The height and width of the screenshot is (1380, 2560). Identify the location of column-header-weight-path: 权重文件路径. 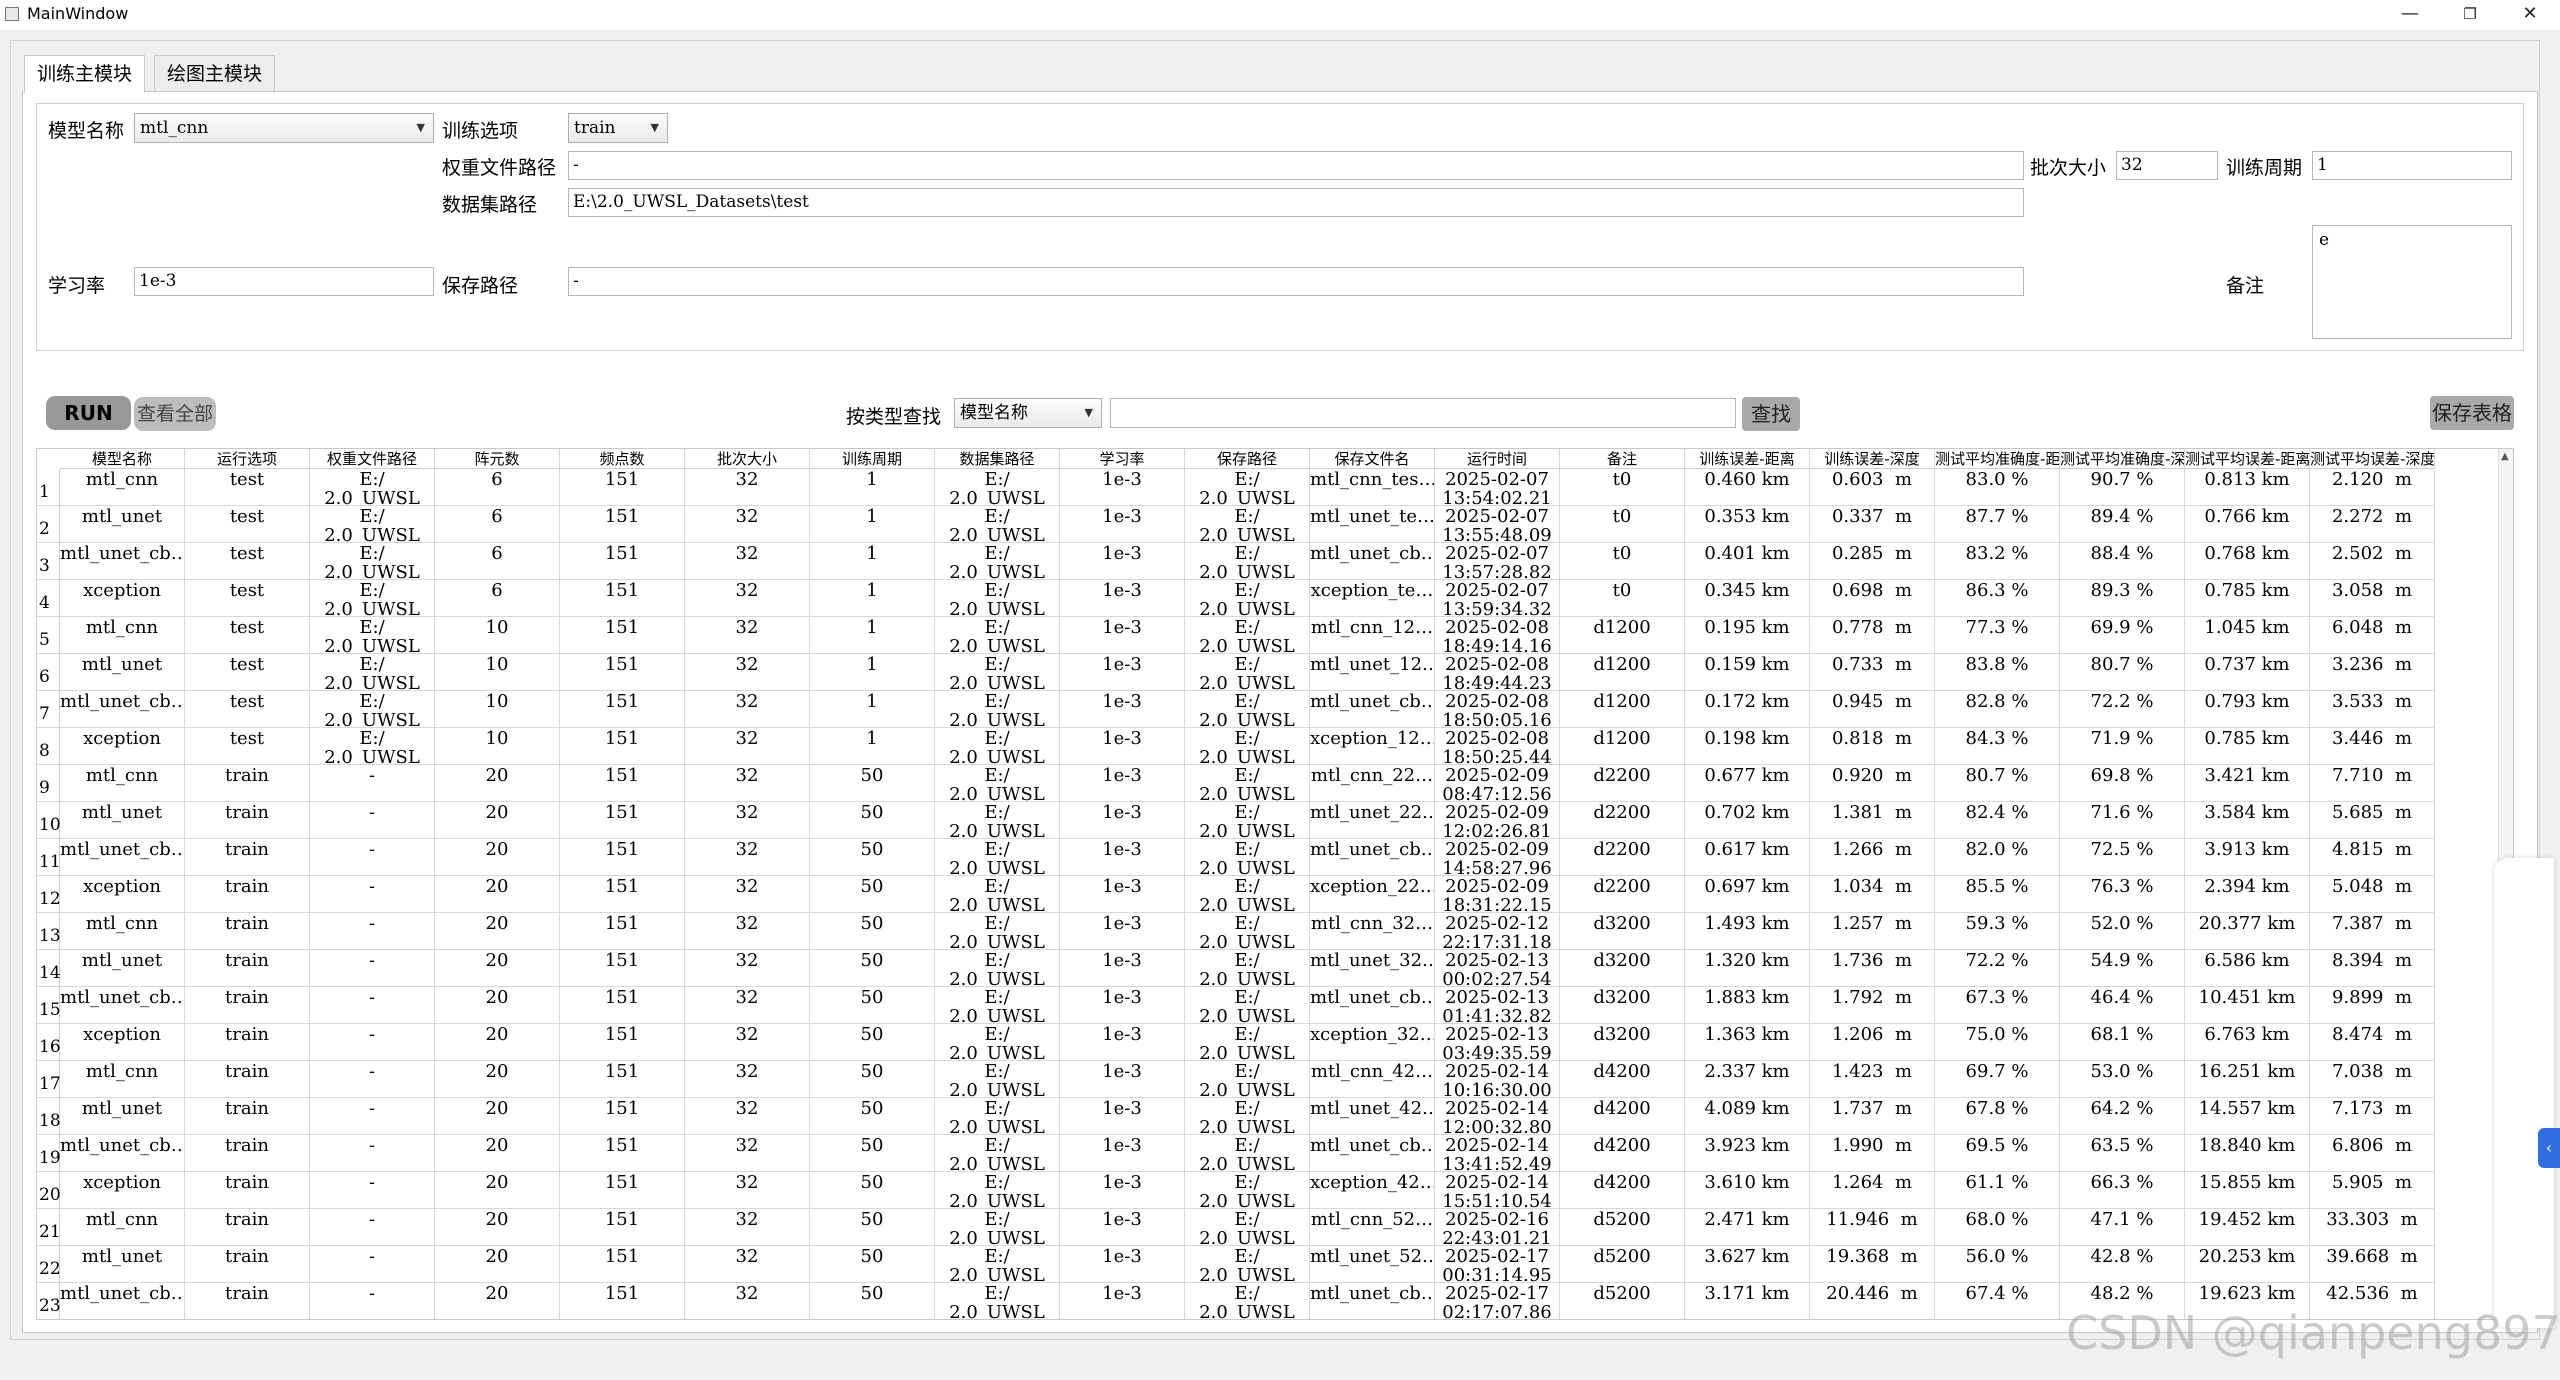
(372, 459).